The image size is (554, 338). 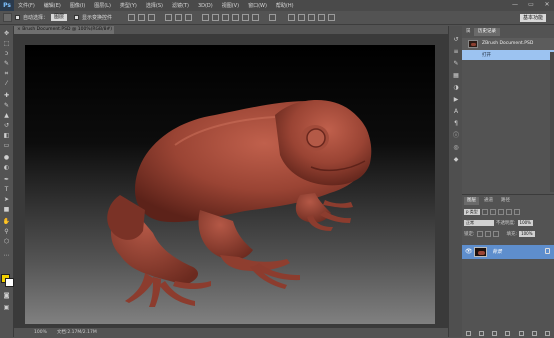 What do you see at coordinates (508, 55) in the screenshot?
I see `history-state-row: 打开` at bounding box center [508, 55].